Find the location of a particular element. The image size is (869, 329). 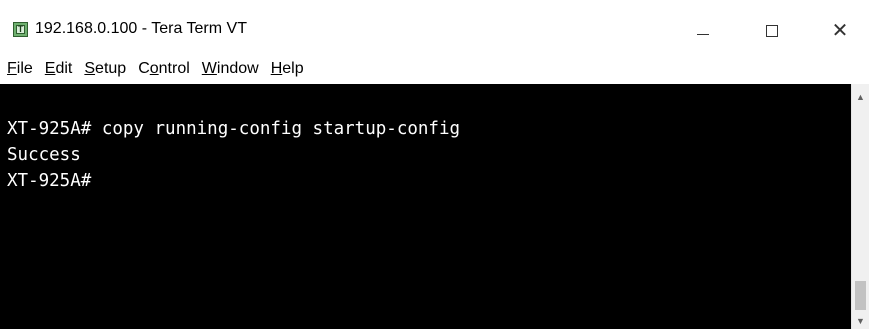

minimize-button is located at coordinates (703, 31).